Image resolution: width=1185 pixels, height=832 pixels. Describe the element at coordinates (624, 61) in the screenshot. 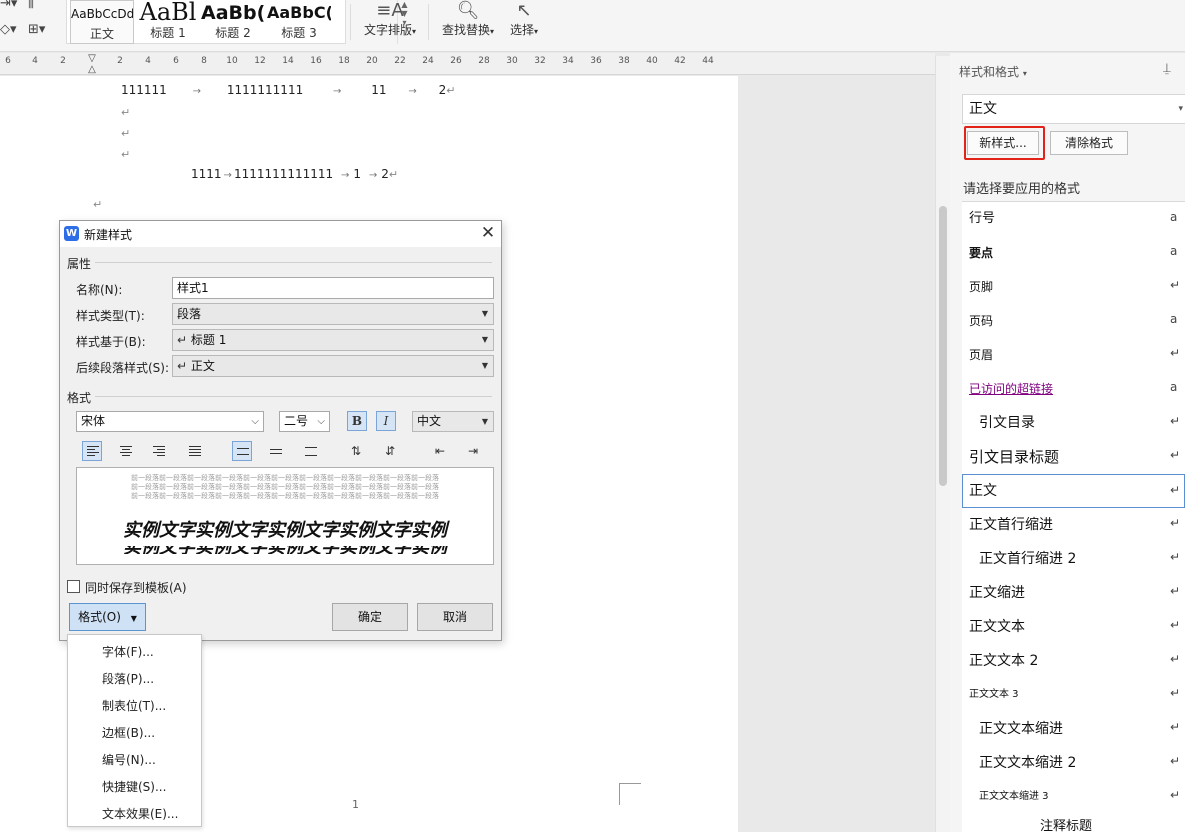

I see `ruler-tick-label: 38` at that location.